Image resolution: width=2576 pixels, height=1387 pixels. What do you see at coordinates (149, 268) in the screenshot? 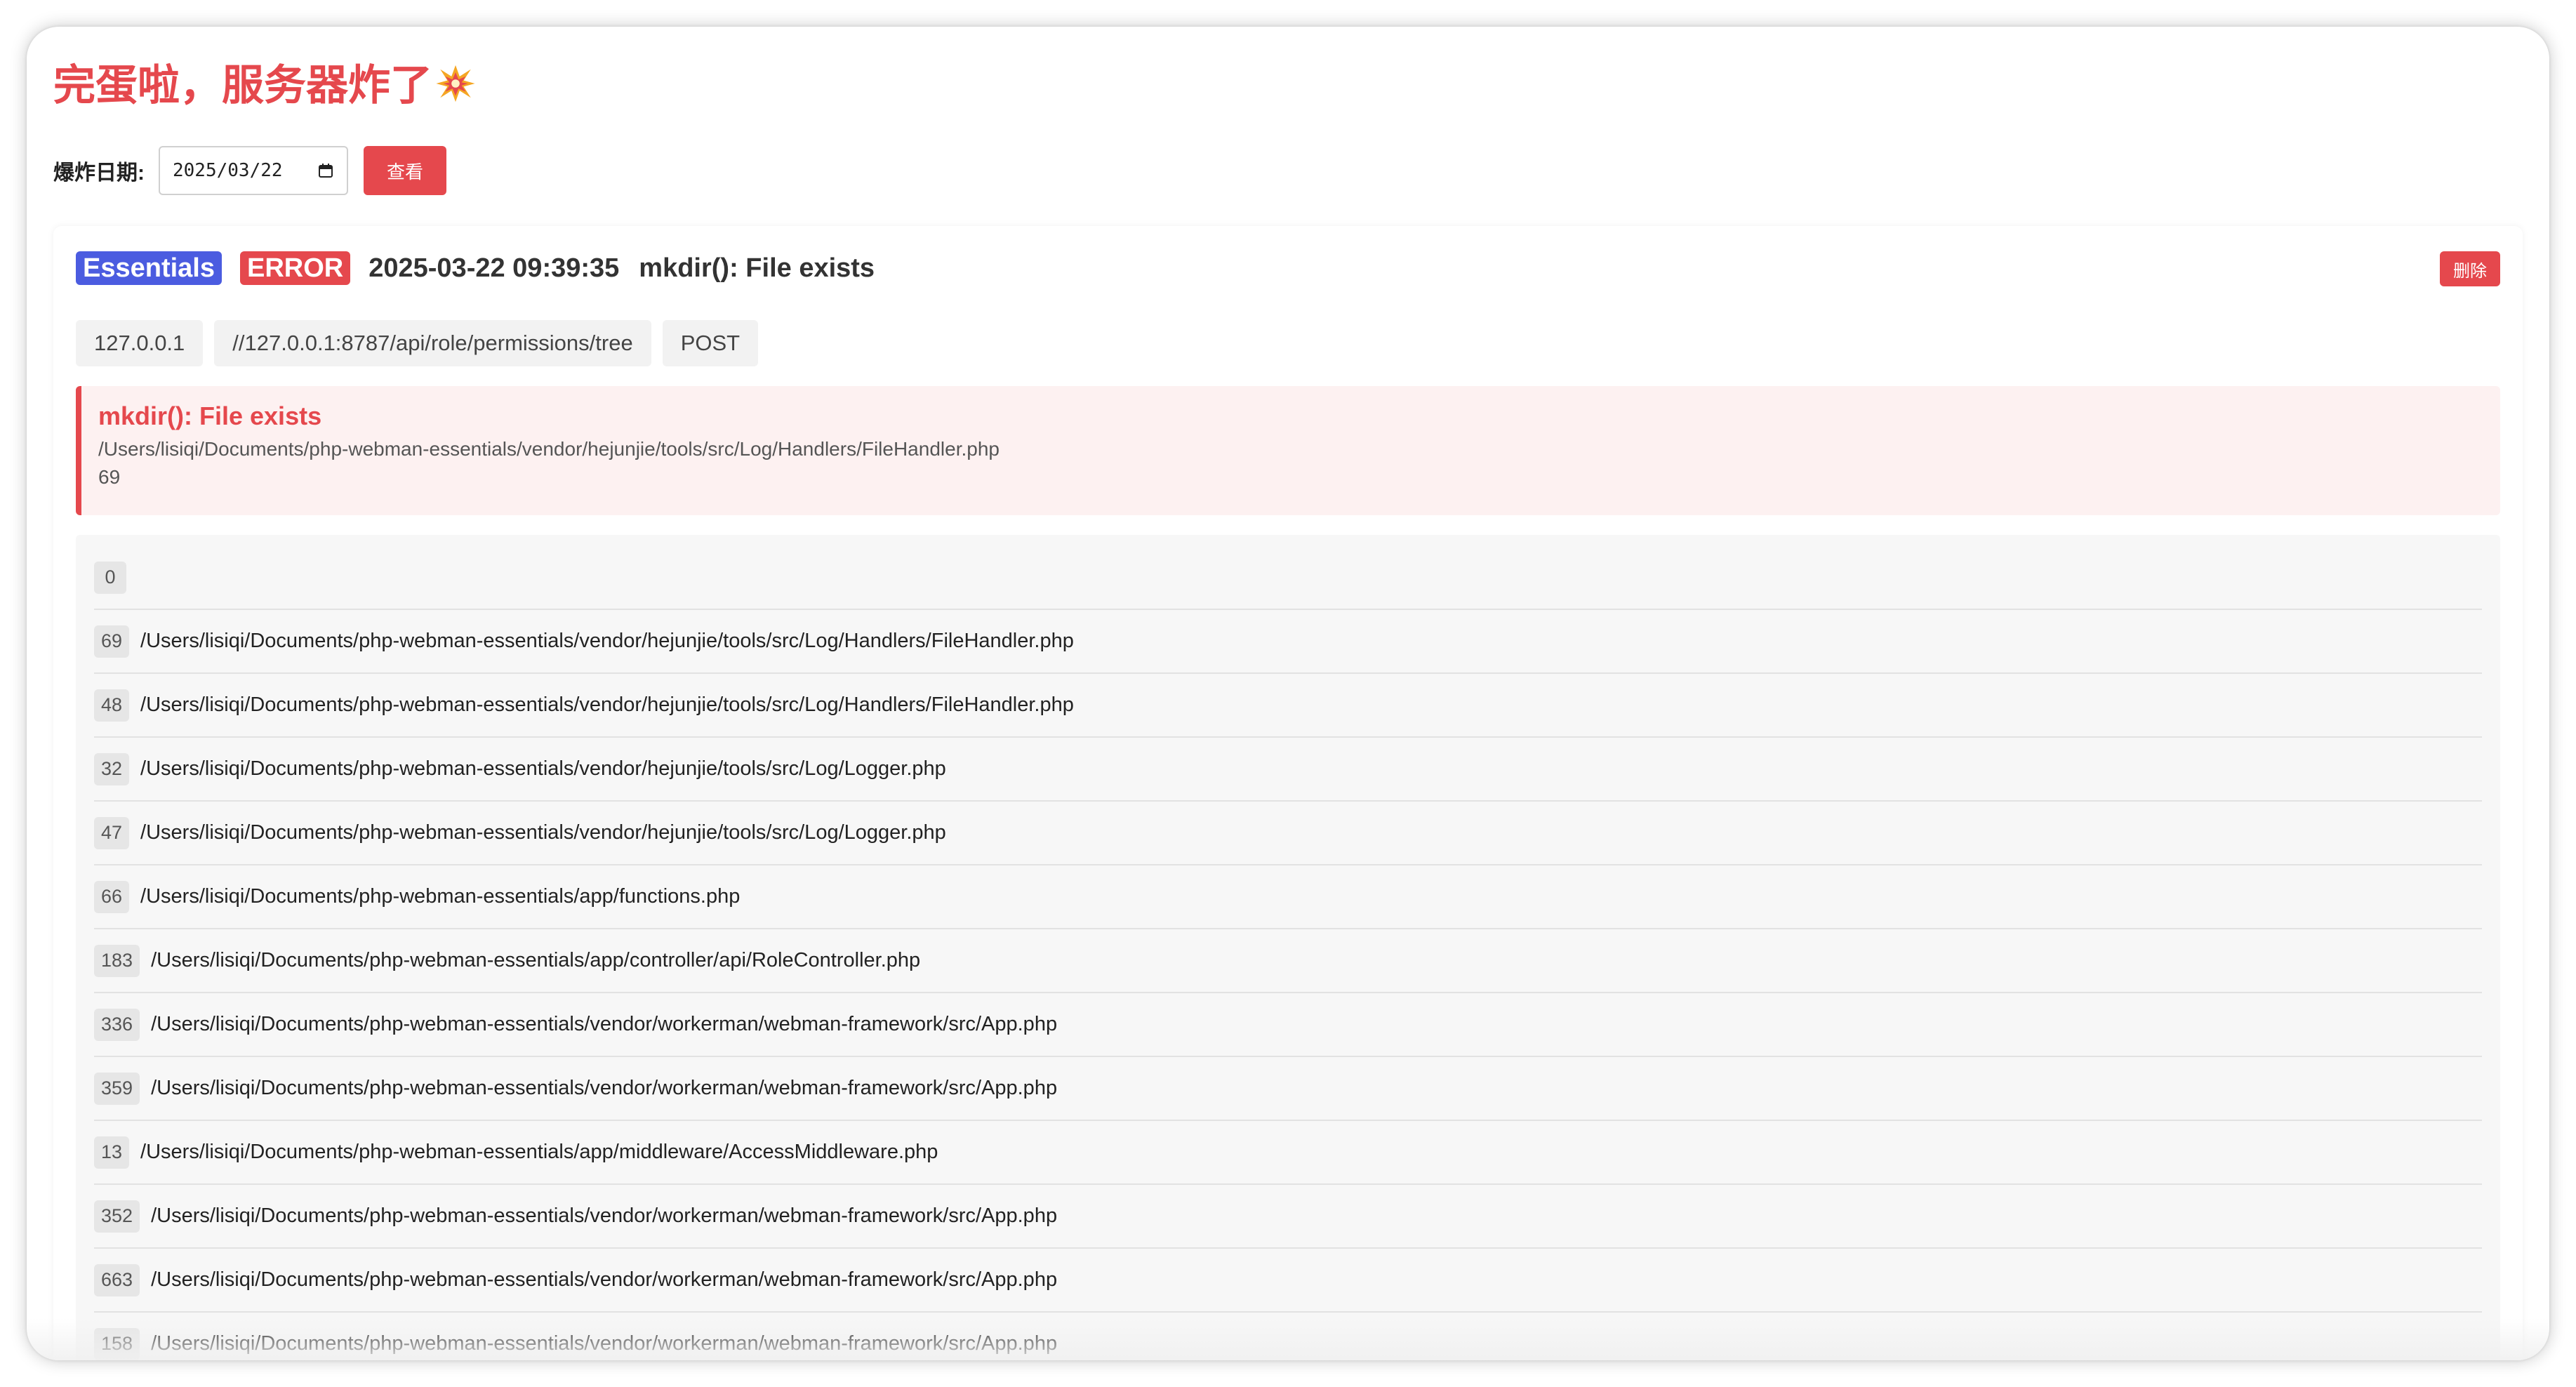
I see `app-badge: Essentials` at bounding box center [149, 268].